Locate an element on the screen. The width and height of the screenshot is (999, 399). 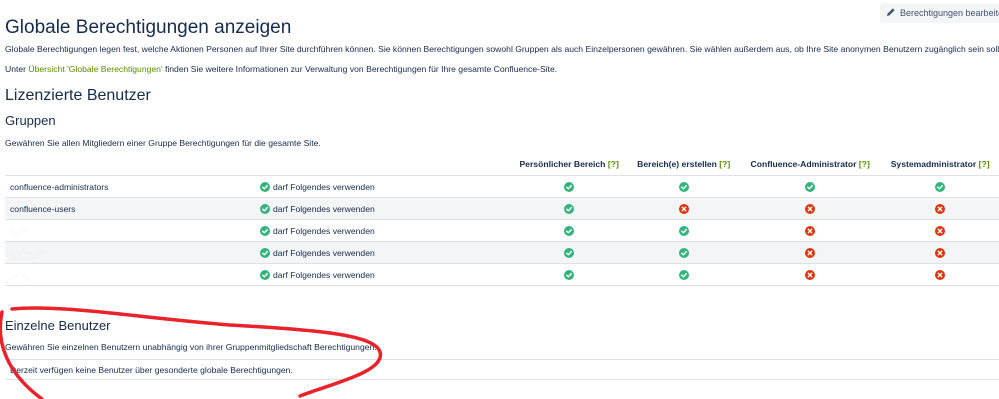
table-row: confluence-users darf Folgendes verwenden is located at coordinates (502, 208).